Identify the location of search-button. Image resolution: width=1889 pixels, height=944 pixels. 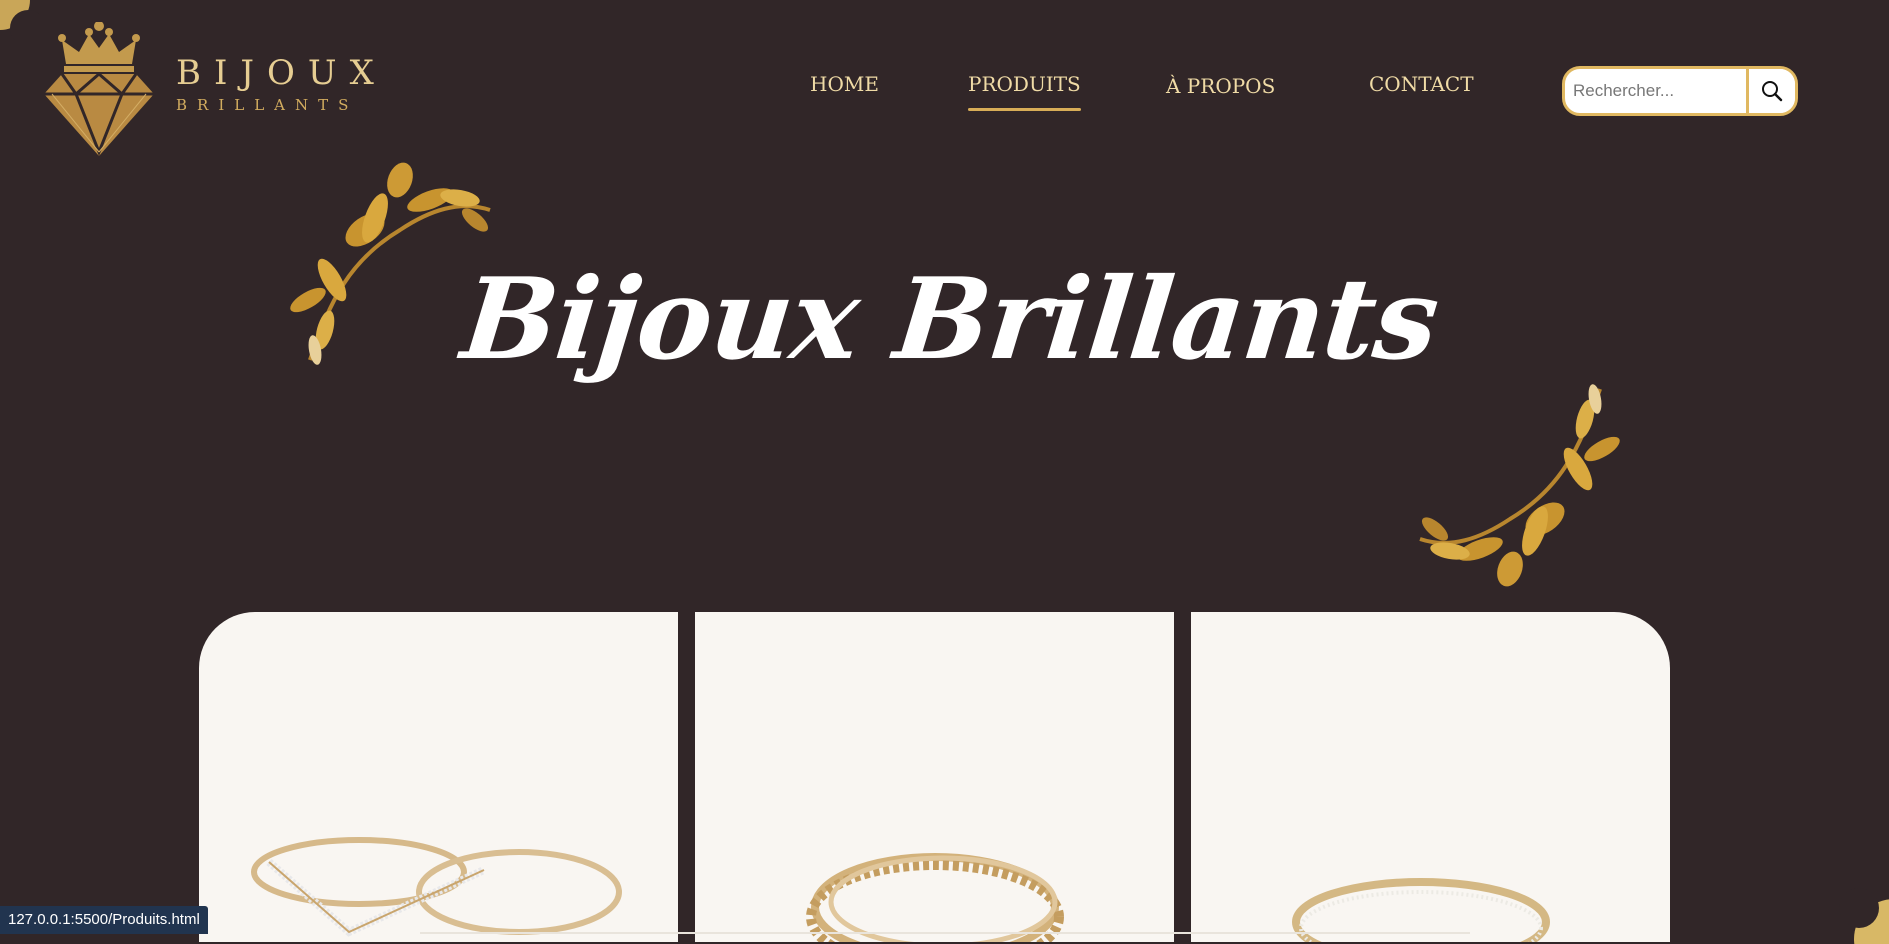
(1772, 91).